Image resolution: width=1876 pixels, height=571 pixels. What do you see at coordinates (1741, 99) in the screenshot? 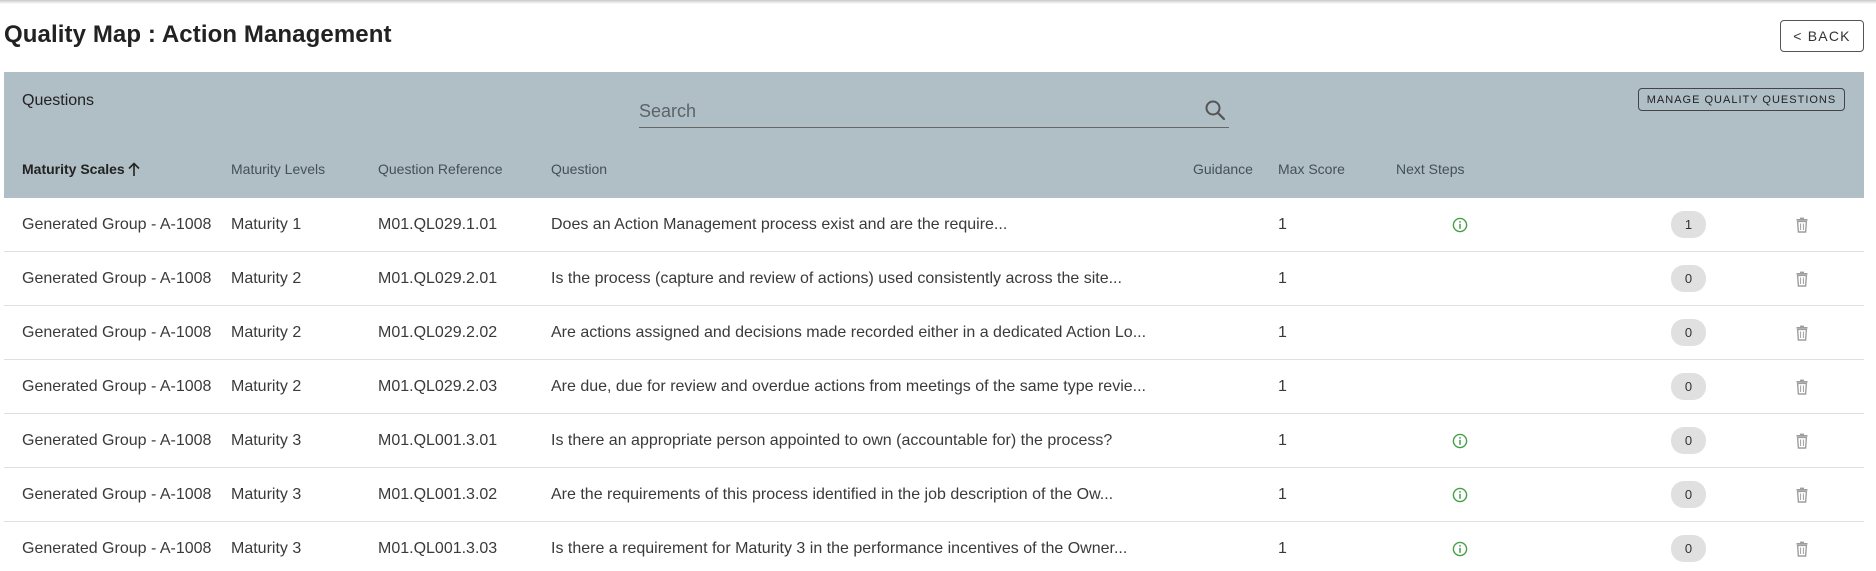
I see `manage-quality-questions-button: MANAGE QUALITY QUESTIONS` at bounding box center [1741, 99].